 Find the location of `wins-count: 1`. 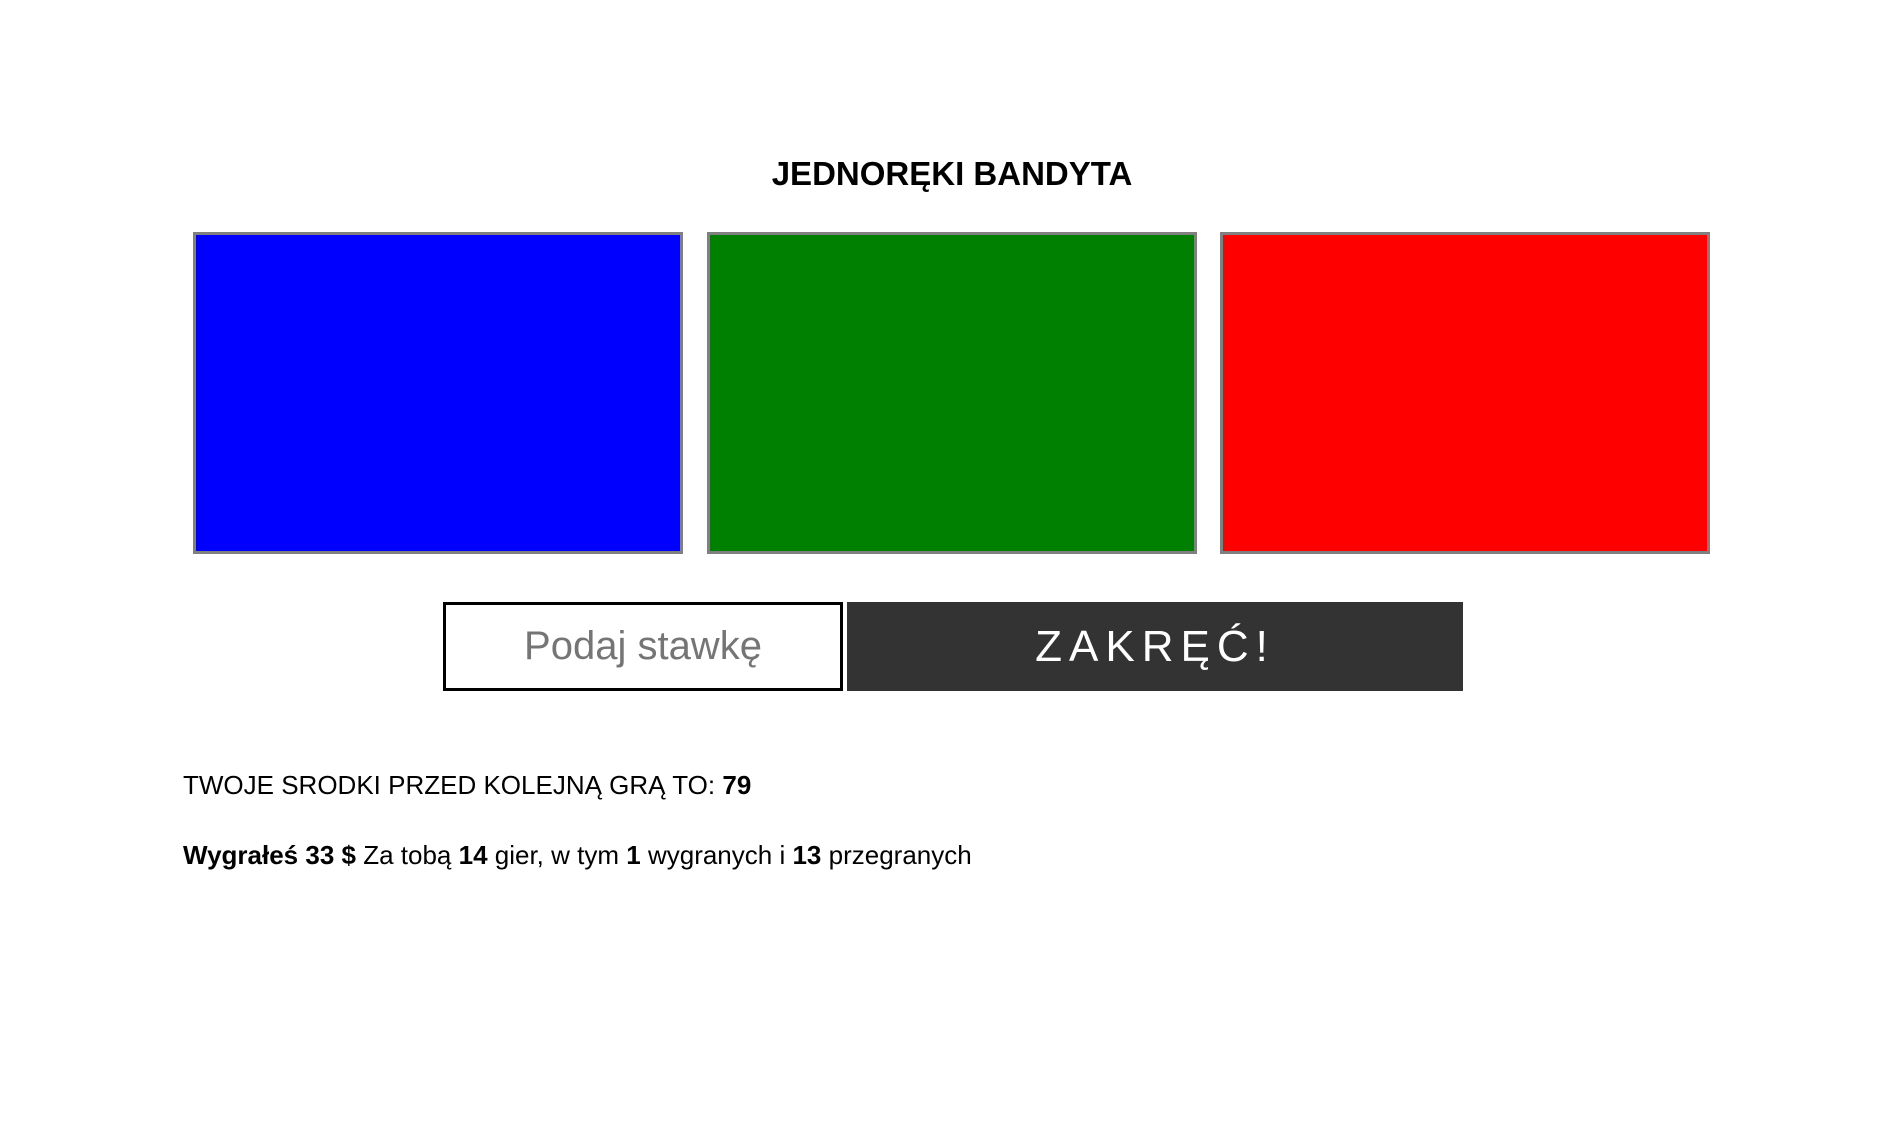

wins-count: 1 is located at coordinates (633, 855).